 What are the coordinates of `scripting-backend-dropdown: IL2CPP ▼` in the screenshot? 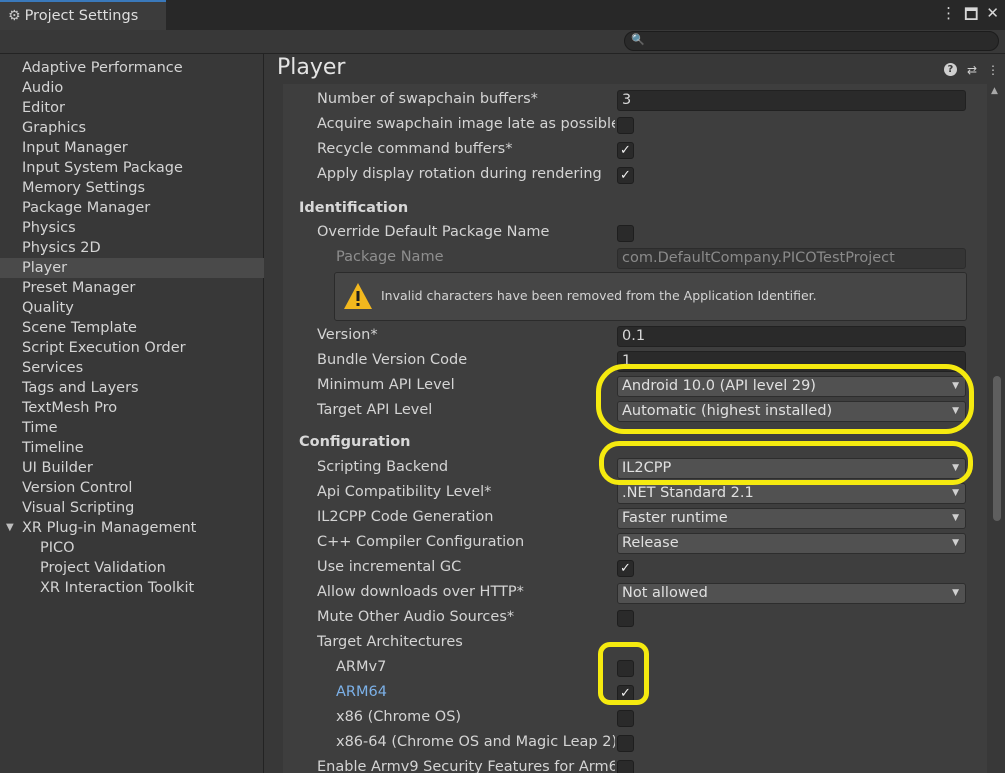 It's located at (791, 468).